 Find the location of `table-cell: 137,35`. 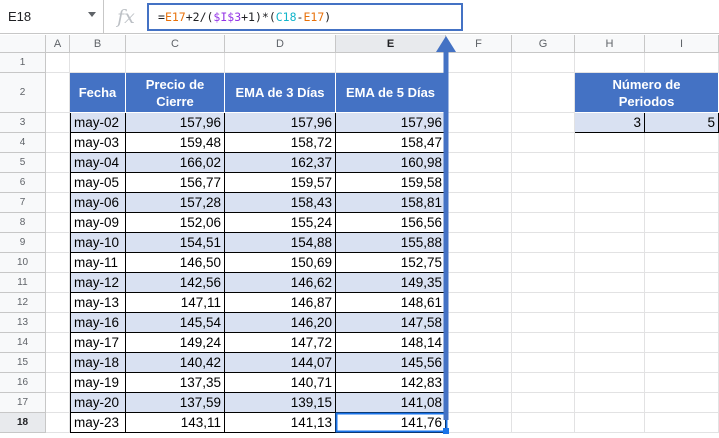

table-cell: 137,35 is located at coordinates (175, 383).